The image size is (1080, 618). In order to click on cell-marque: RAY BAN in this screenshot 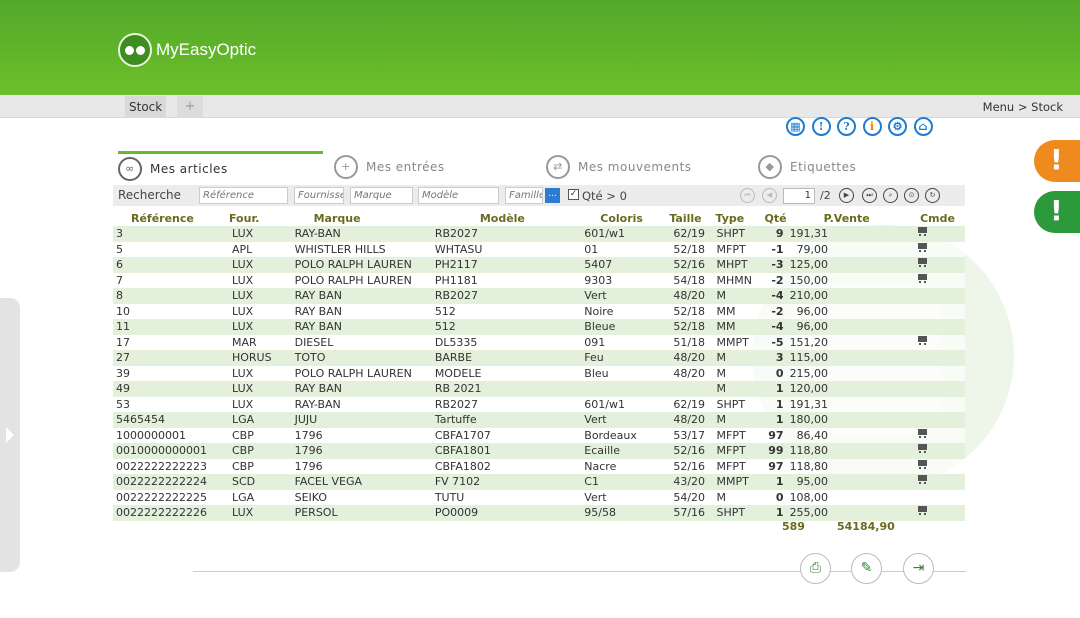, I will do `click(318, 327)`.